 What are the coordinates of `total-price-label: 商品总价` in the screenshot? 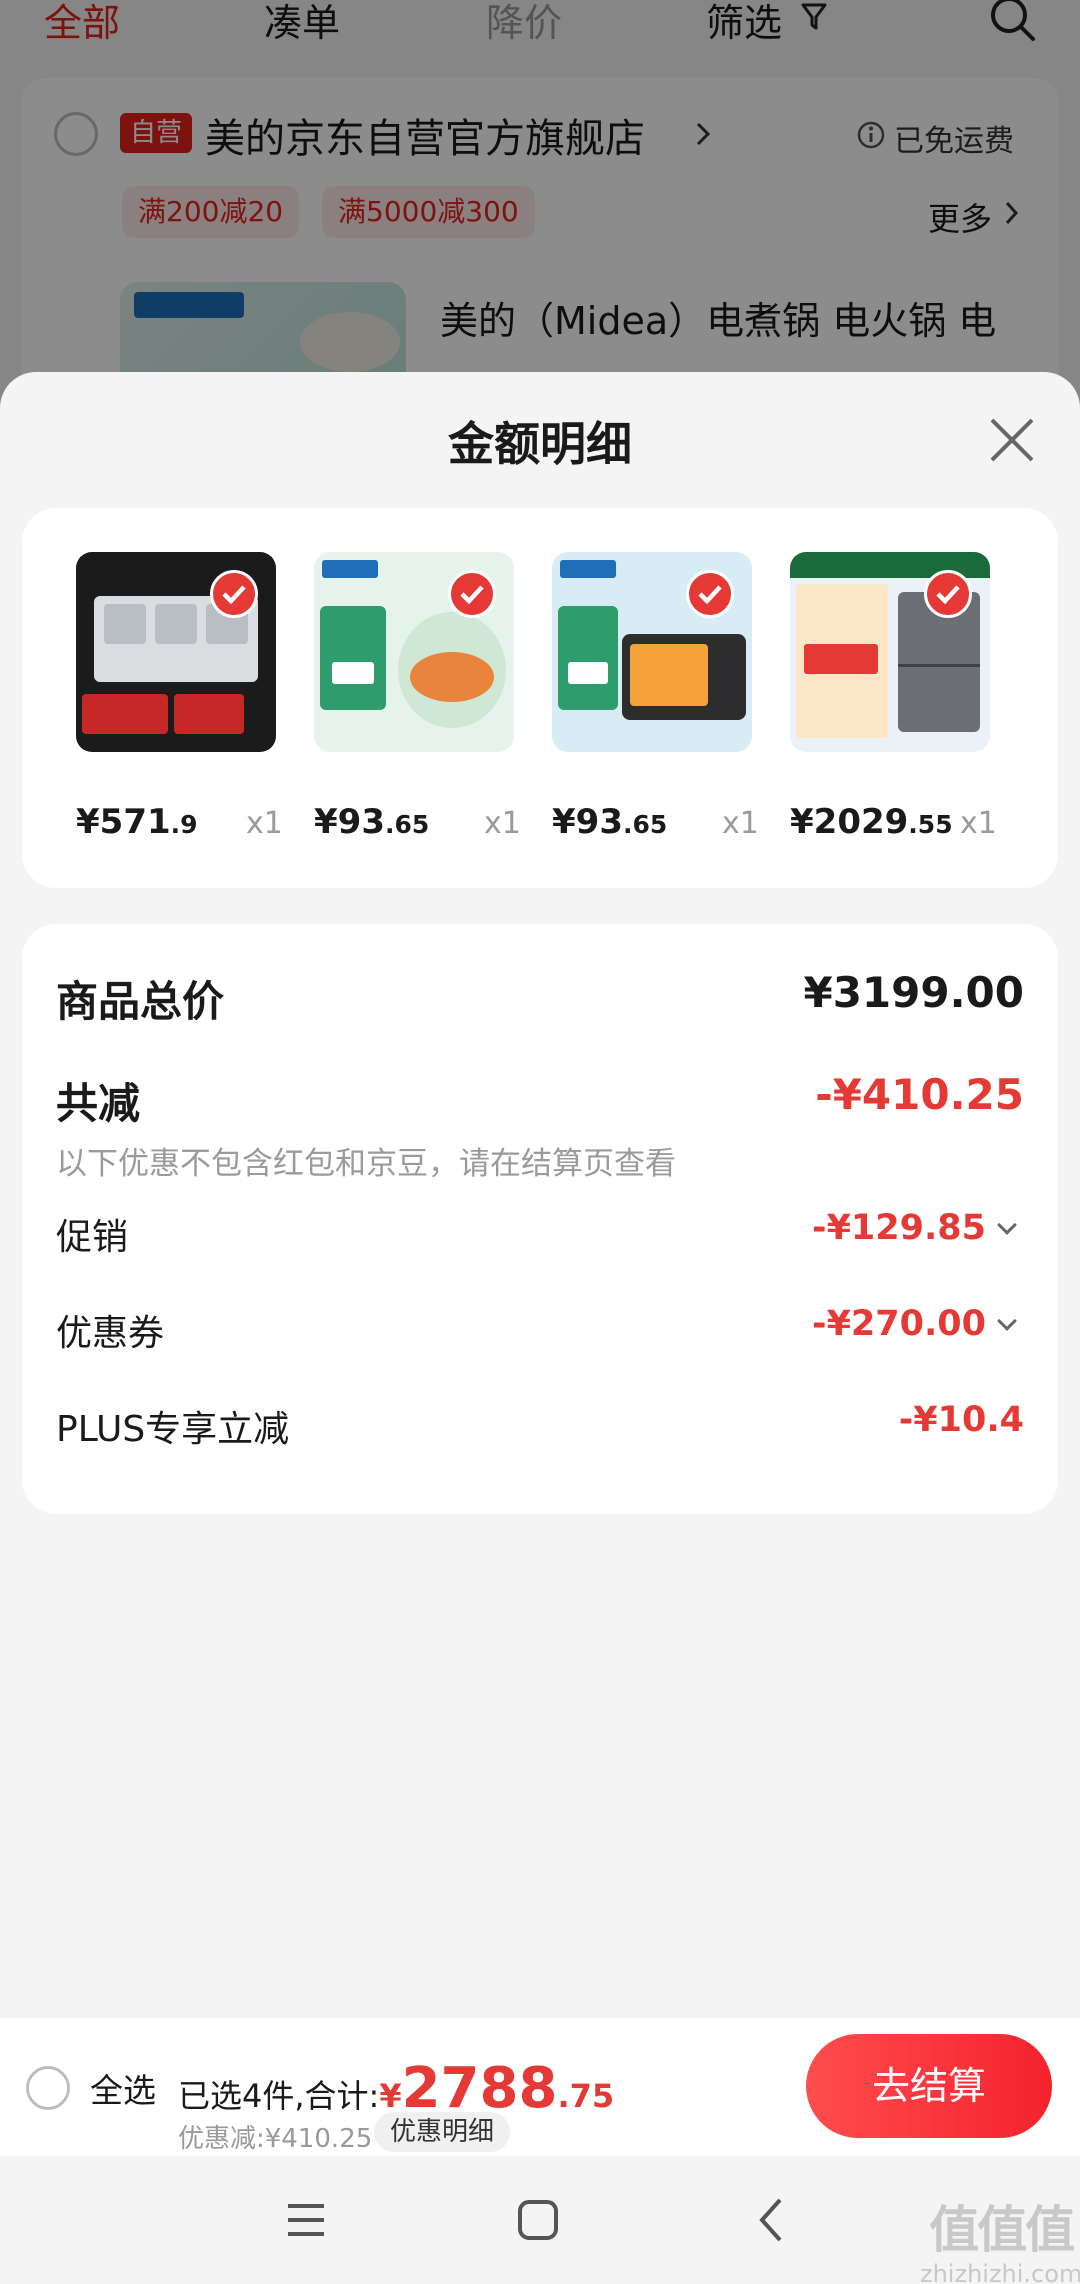 It's located at (140, 1001).